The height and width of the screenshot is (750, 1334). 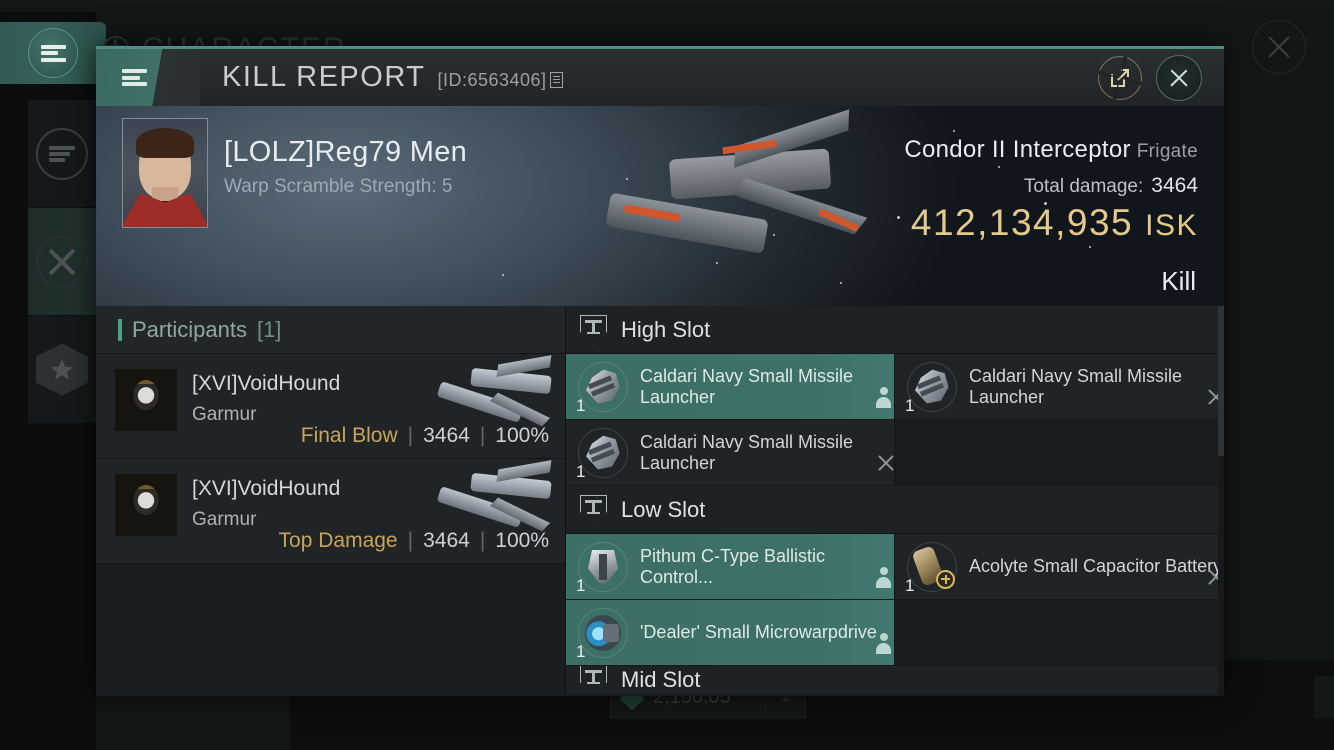 I want to click on sidebar-item-list, so click(x=62, y=154).